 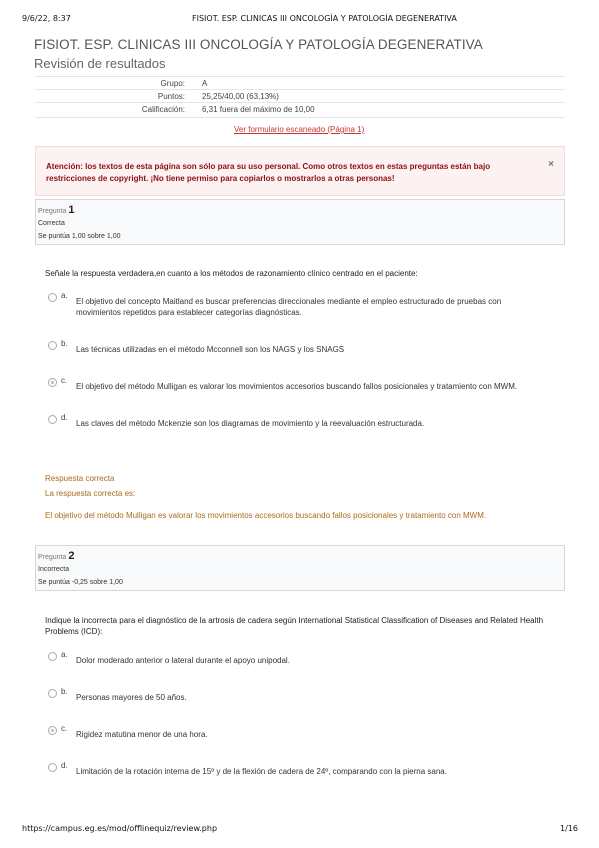 I want to click on option-2b: b. Personas mayores de 50 años., so click(x=293, y=699).